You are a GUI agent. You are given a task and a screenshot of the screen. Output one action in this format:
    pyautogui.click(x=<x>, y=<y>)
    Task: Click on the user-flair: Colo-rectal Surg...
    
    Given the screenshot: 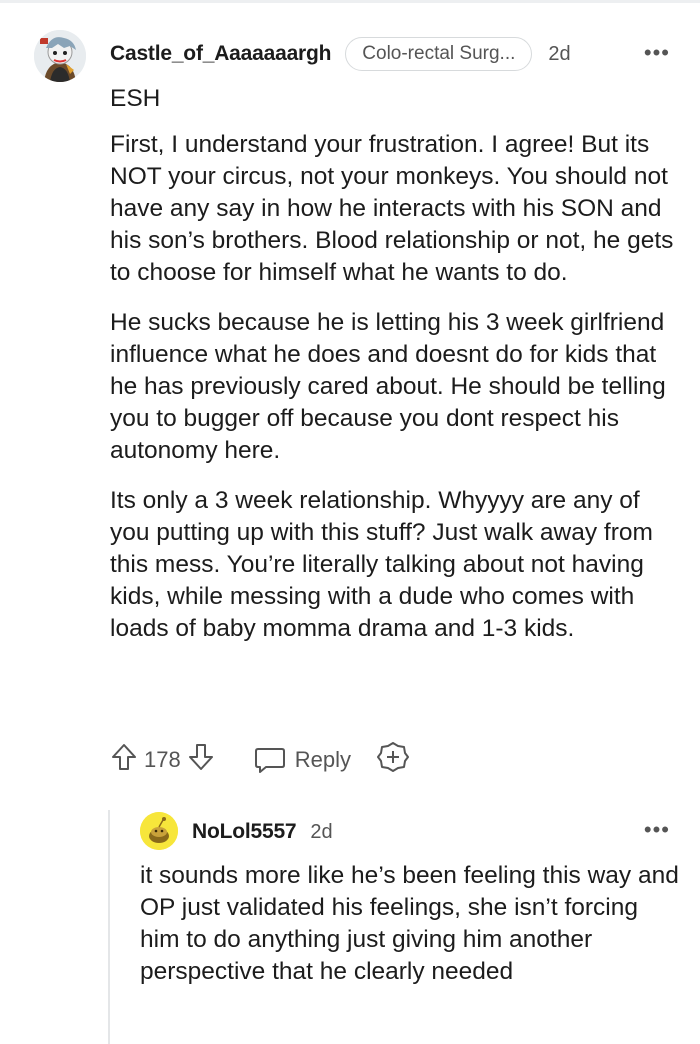 What is the action you would take?
    pyautogui.click(x=439, y=54)
    